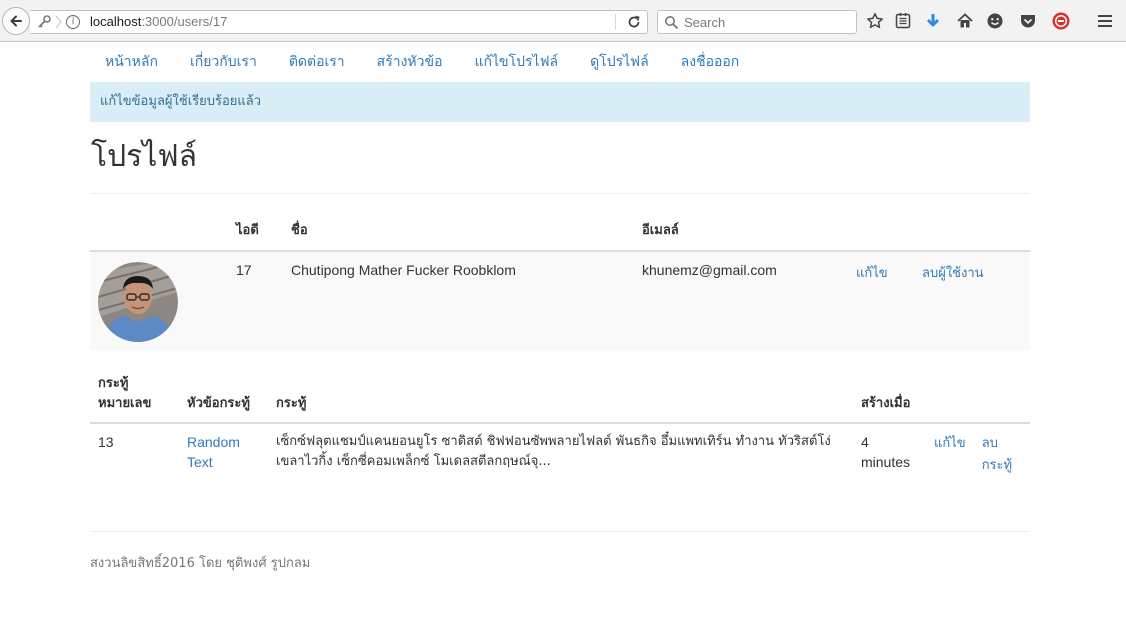 The height and width of the screenshot is (622, 1126). What do you see at coordinates (886, 452) in the screenshot?
I see `topic-created: 4 minutes` at bounding box center [886, 452].